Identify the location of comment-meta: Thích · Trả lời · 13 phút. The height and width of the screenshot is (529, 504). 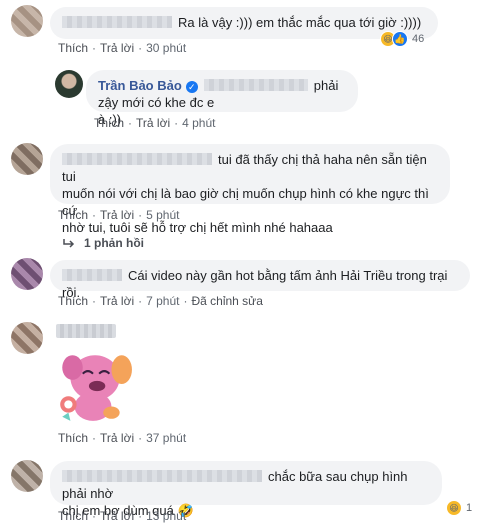
(122, 516).